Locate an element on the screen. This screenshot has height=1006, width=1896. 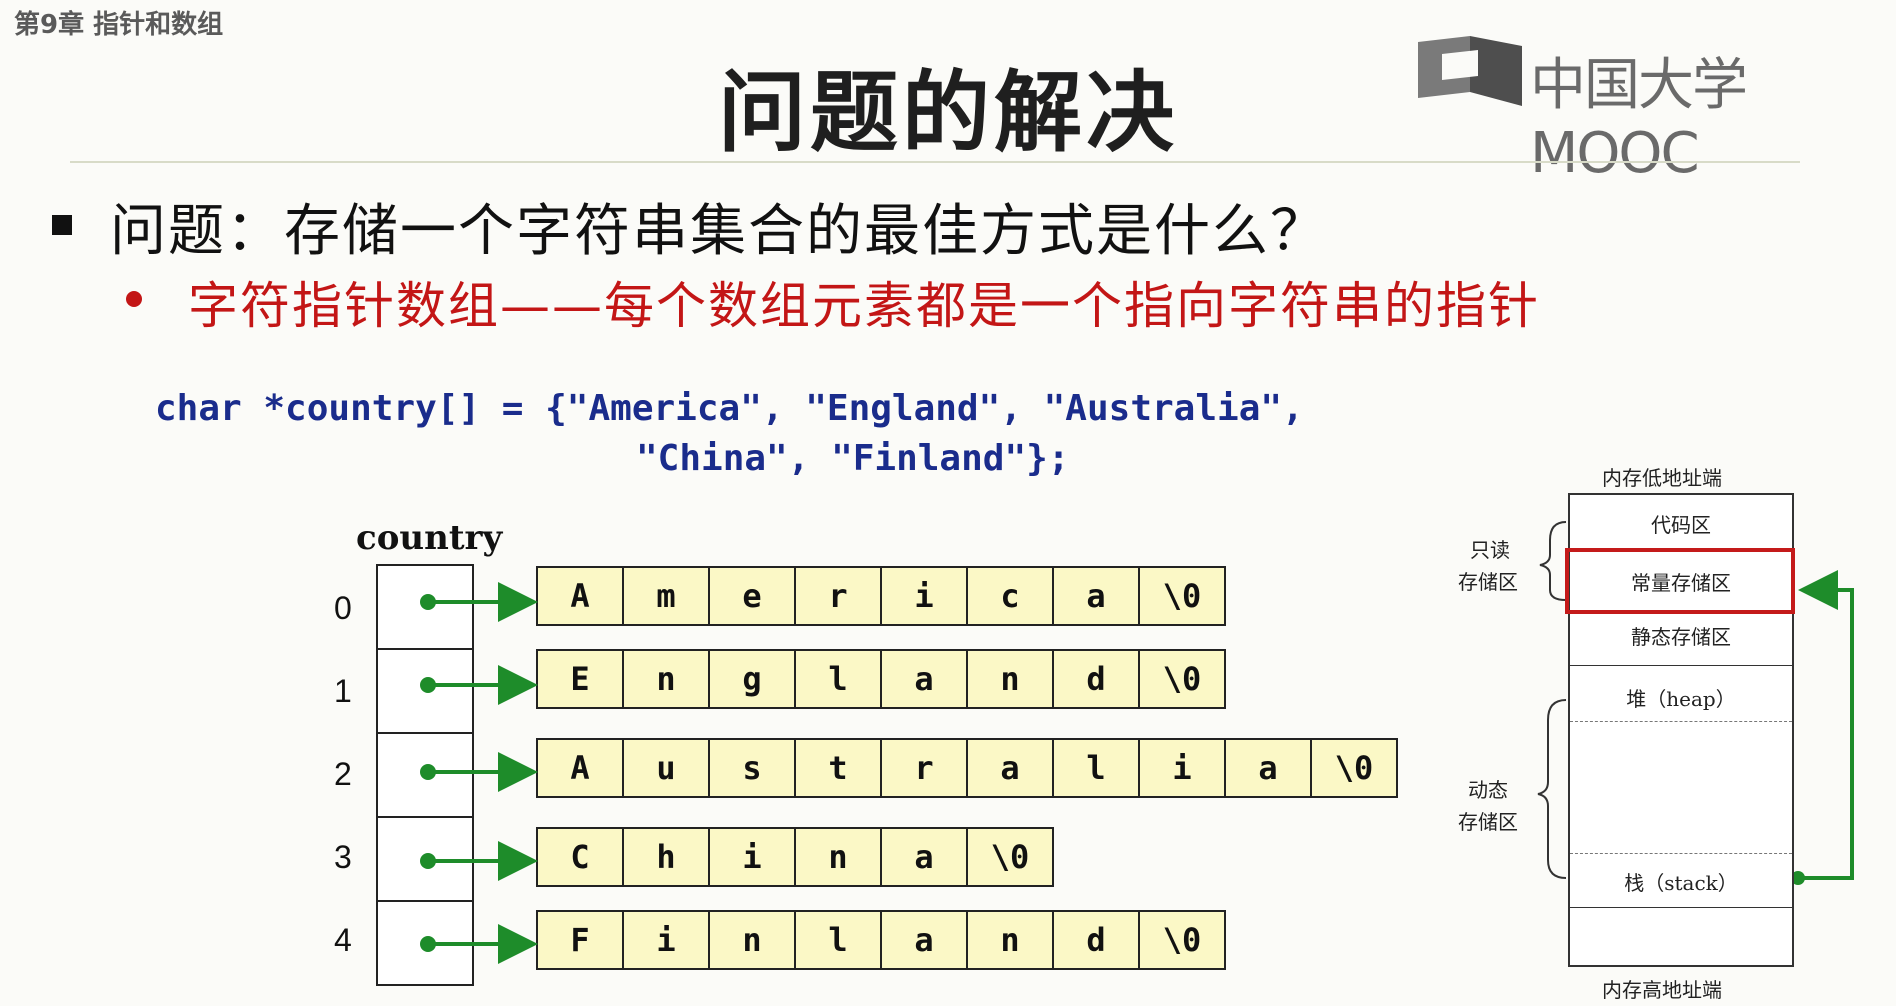
static-section-label: 静态存储区 is located at coordinates (1681, 637).